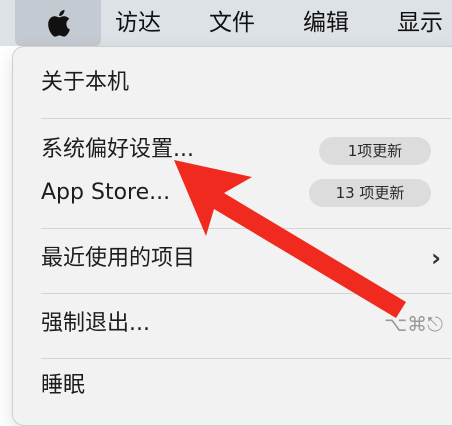 The width and height of the screenshot is (452, 426). I want to click on menu-view: 显示, so click(420, 23).